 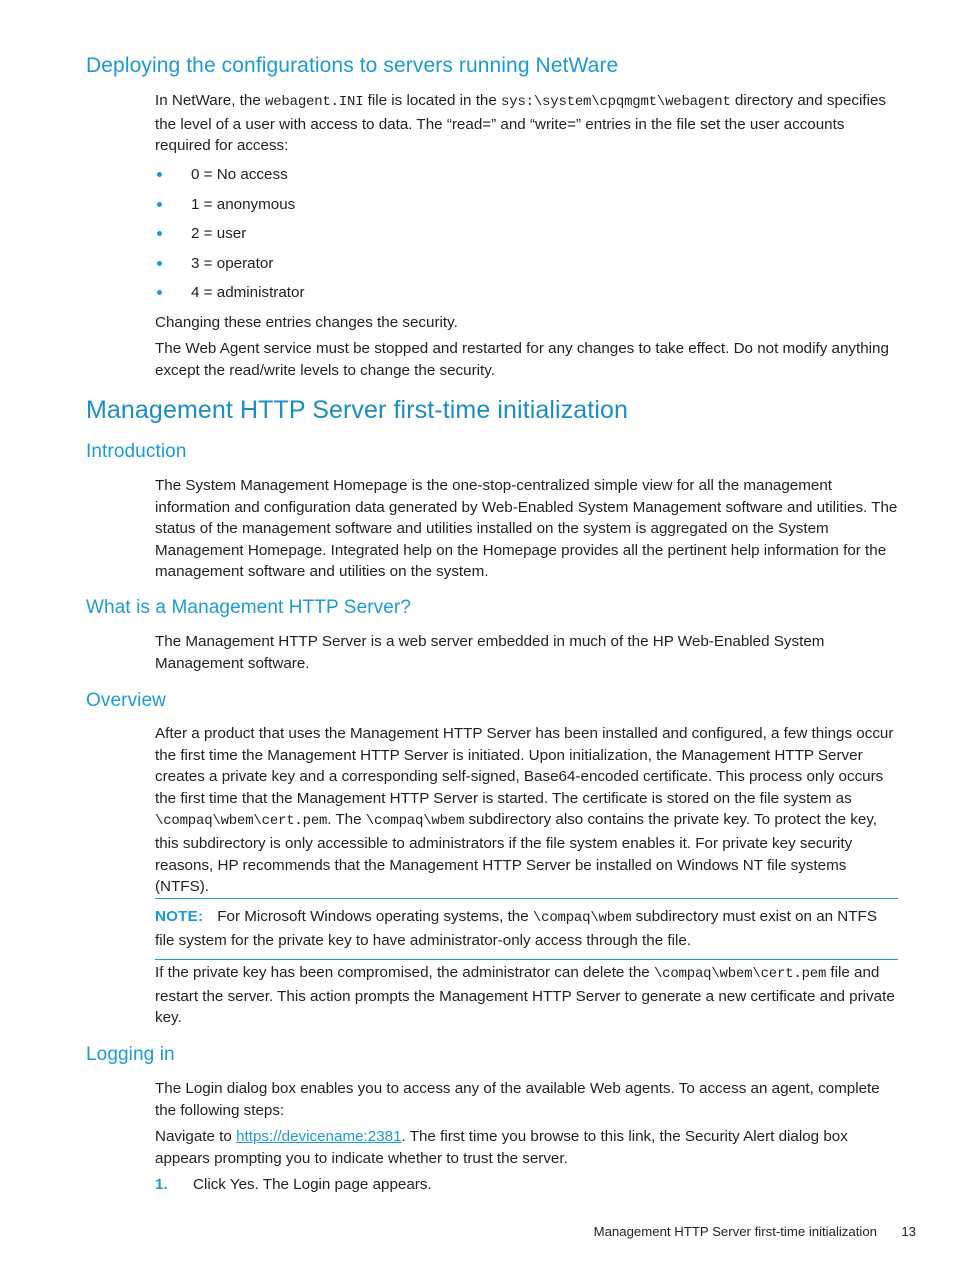 I want to click on heading-introduction: Introduction, so click(x=136, y=451).